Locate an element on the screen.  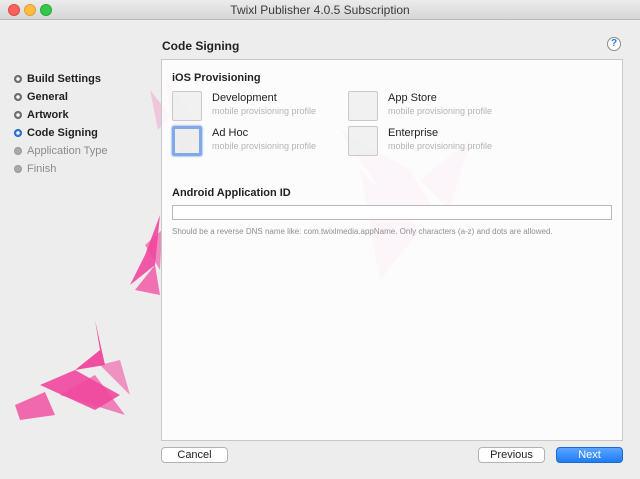
step-label: Application Type is located at coordinates (67, 151).